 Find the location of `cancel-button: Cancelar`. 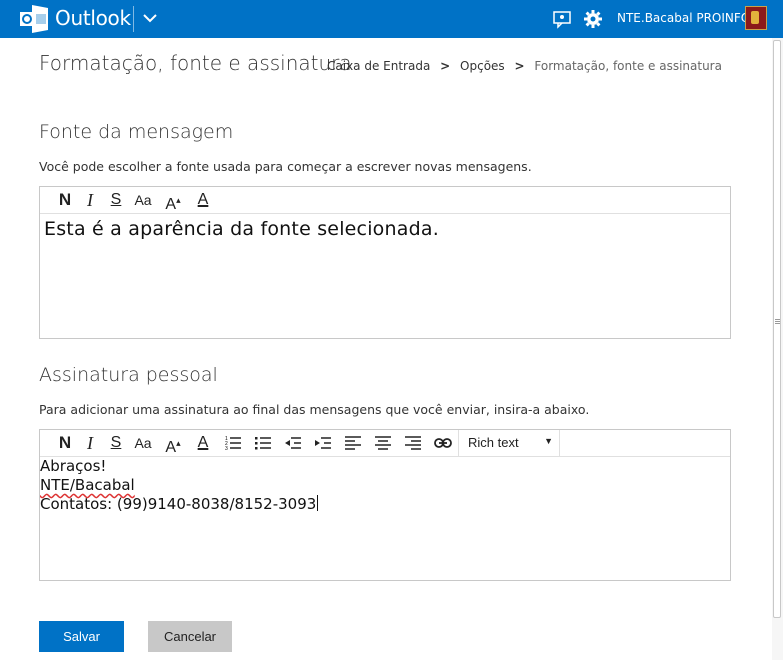

cancel-button: Cancelar is located at coordinates (190, 636).